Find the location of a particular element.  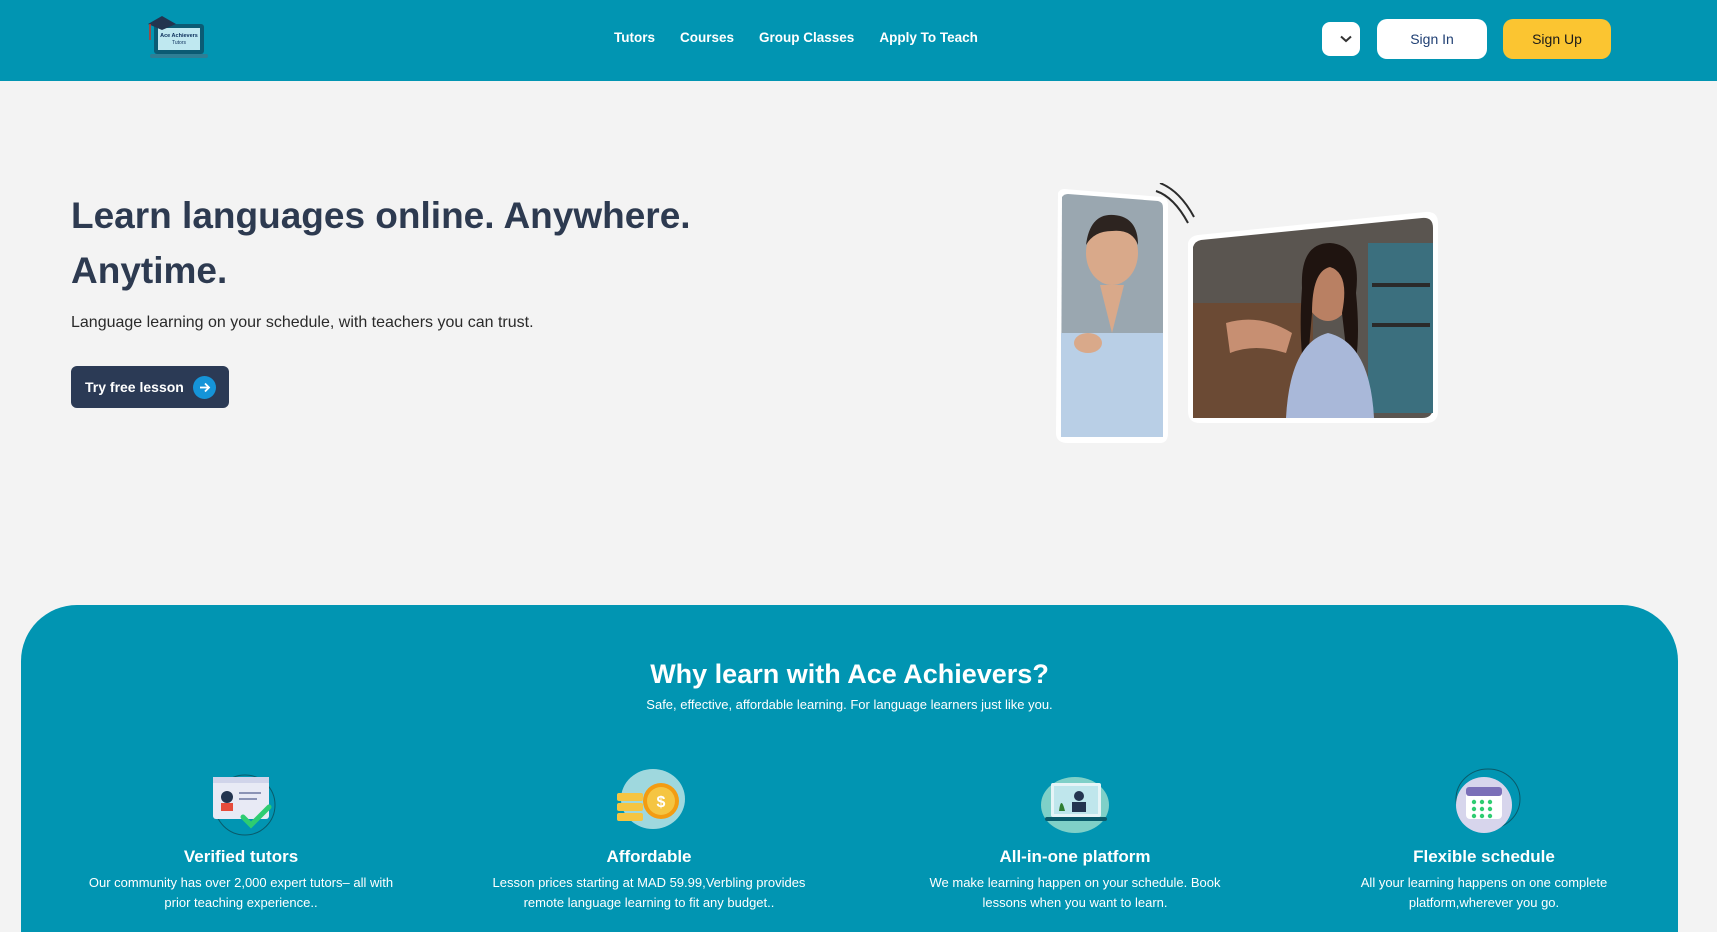

hero-title-line1: Learn languages online. Anywhere. is located at coordinates (381, 215).